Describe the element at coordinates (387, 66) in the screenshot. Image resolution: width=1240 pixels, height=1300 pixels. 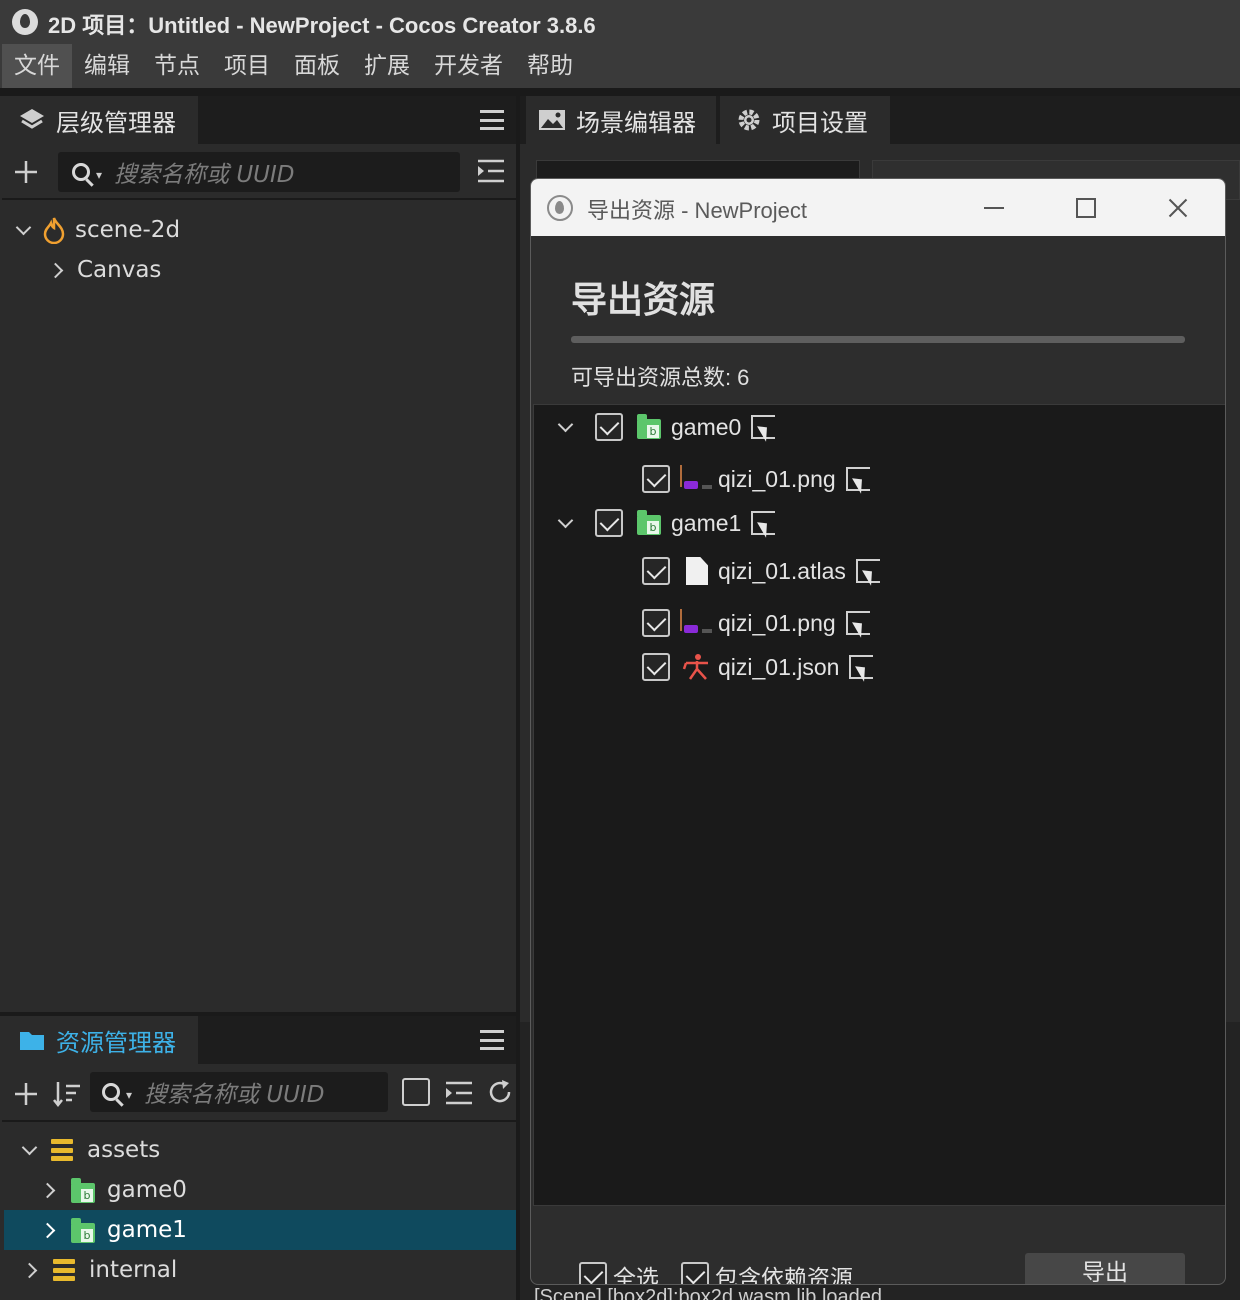
I see `menu-extension: 扩展` at that location.